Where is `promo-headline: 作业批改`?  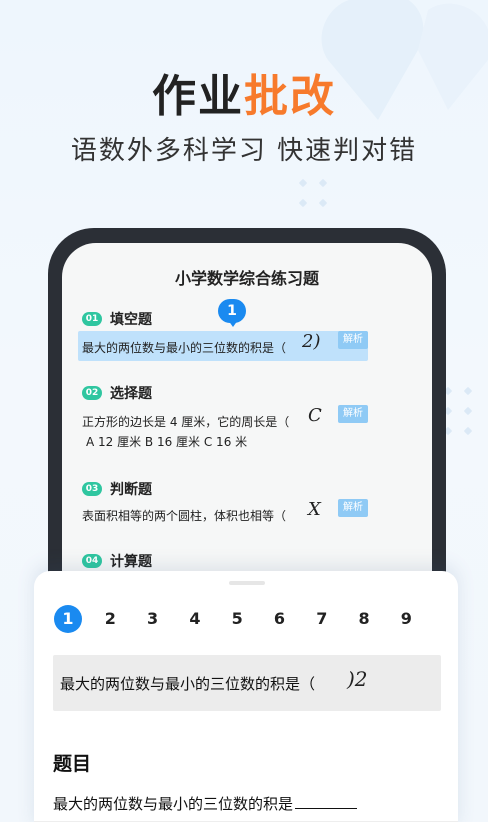 promo-headline: 作业批改 is located at coordinates (244, 92).